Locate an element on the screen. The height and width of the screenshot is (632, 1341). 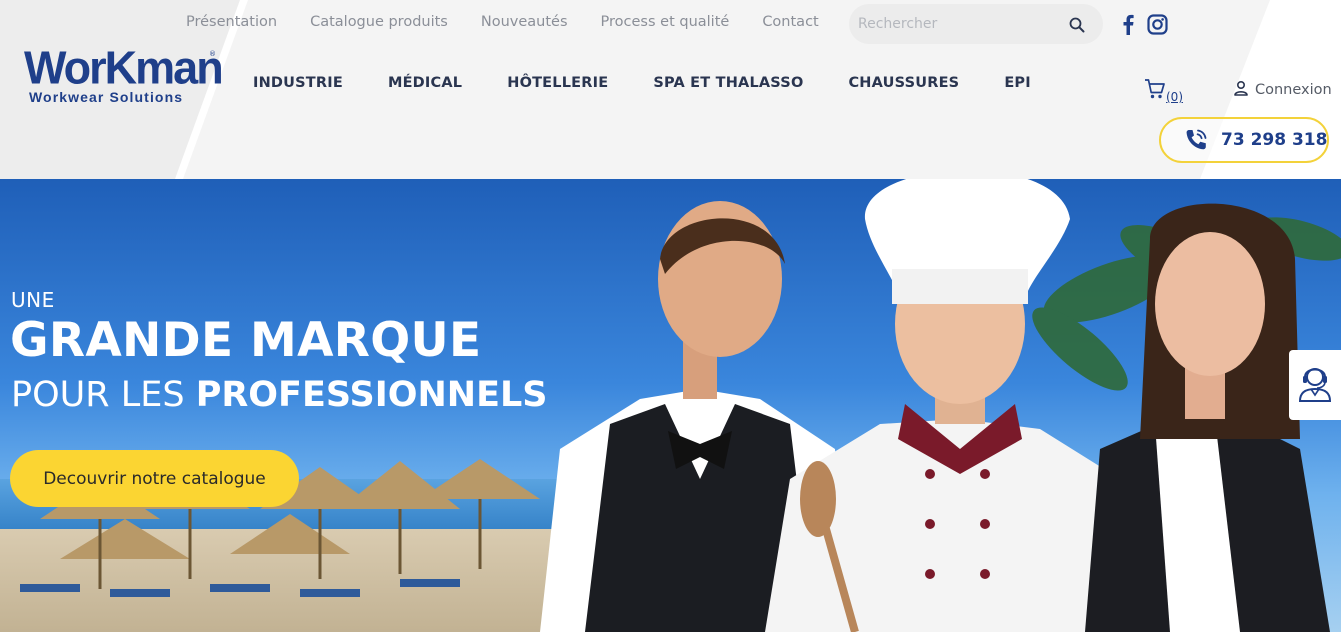
user-icon is located at coordinates (1241, 90).